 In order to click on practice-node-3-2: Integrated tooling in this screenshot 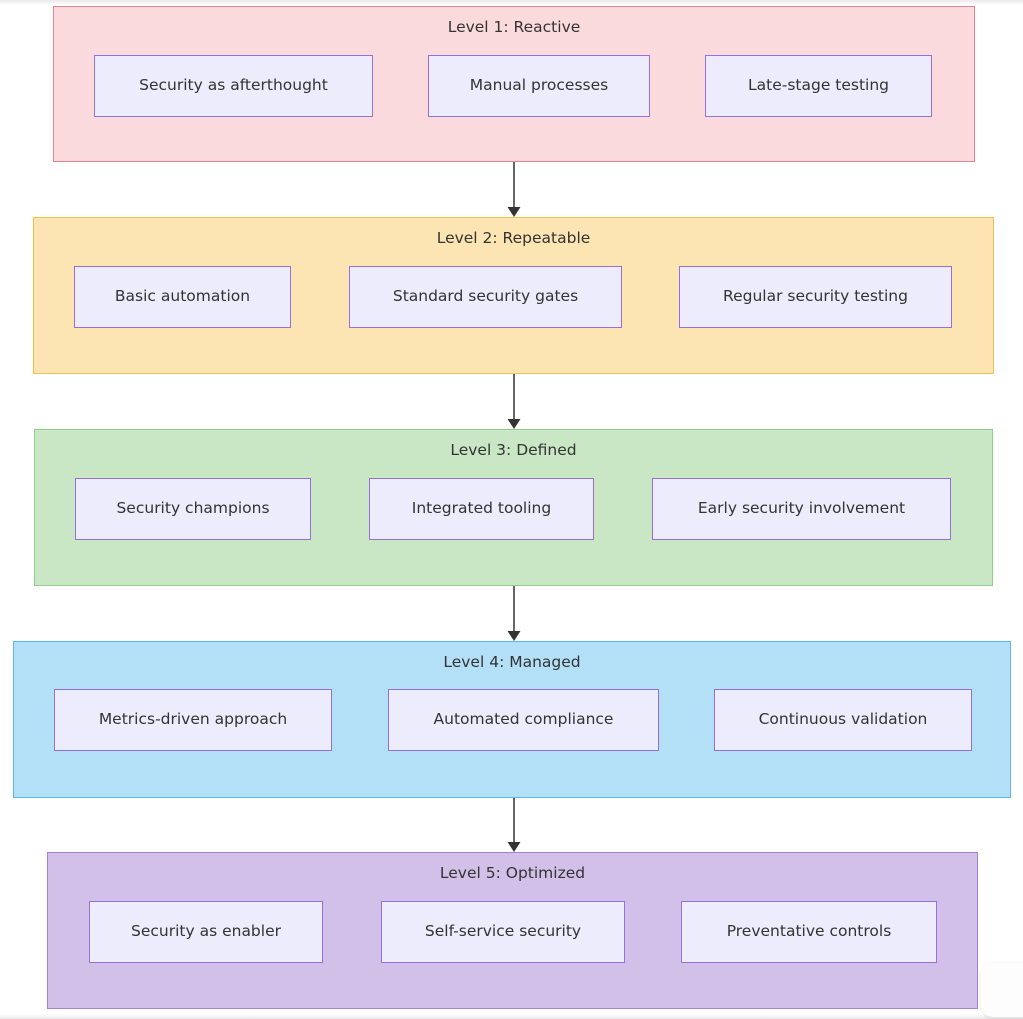, I will do `click(481, 509)`.